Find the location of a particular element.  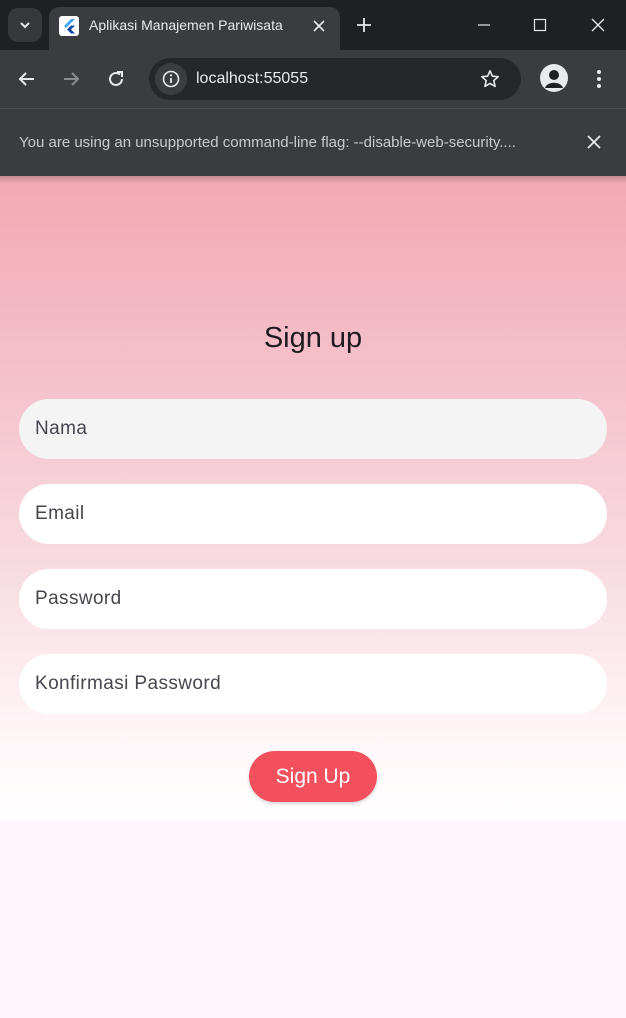

browser-menu-button is located at coordinates (599, 79).